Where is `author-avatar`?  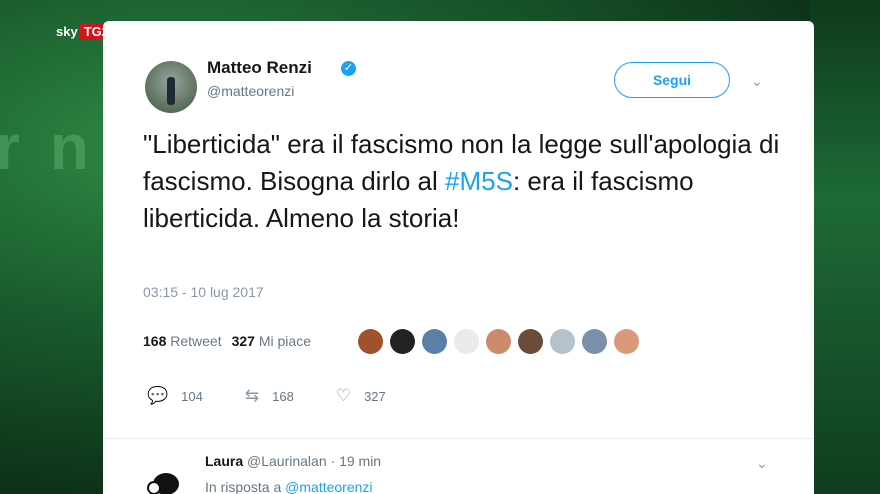
author-avatar is located at coordinates (171, 87).